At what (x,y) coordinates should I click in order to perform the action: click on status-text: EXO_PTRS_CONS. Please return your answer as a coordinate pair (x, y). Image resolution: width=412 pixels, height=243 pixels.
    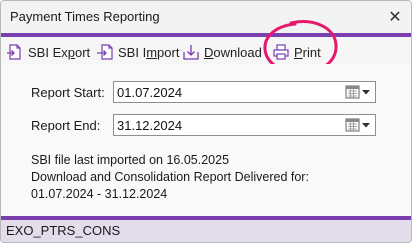
    Looking at the image, I should click on (63, 230).